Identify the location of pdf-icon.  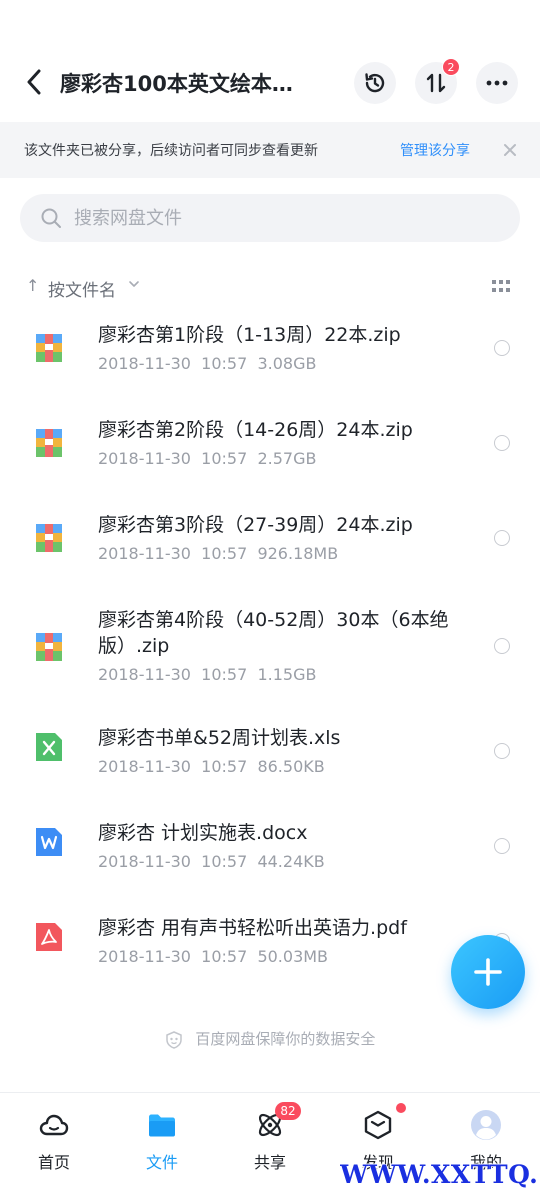
(49, 937).